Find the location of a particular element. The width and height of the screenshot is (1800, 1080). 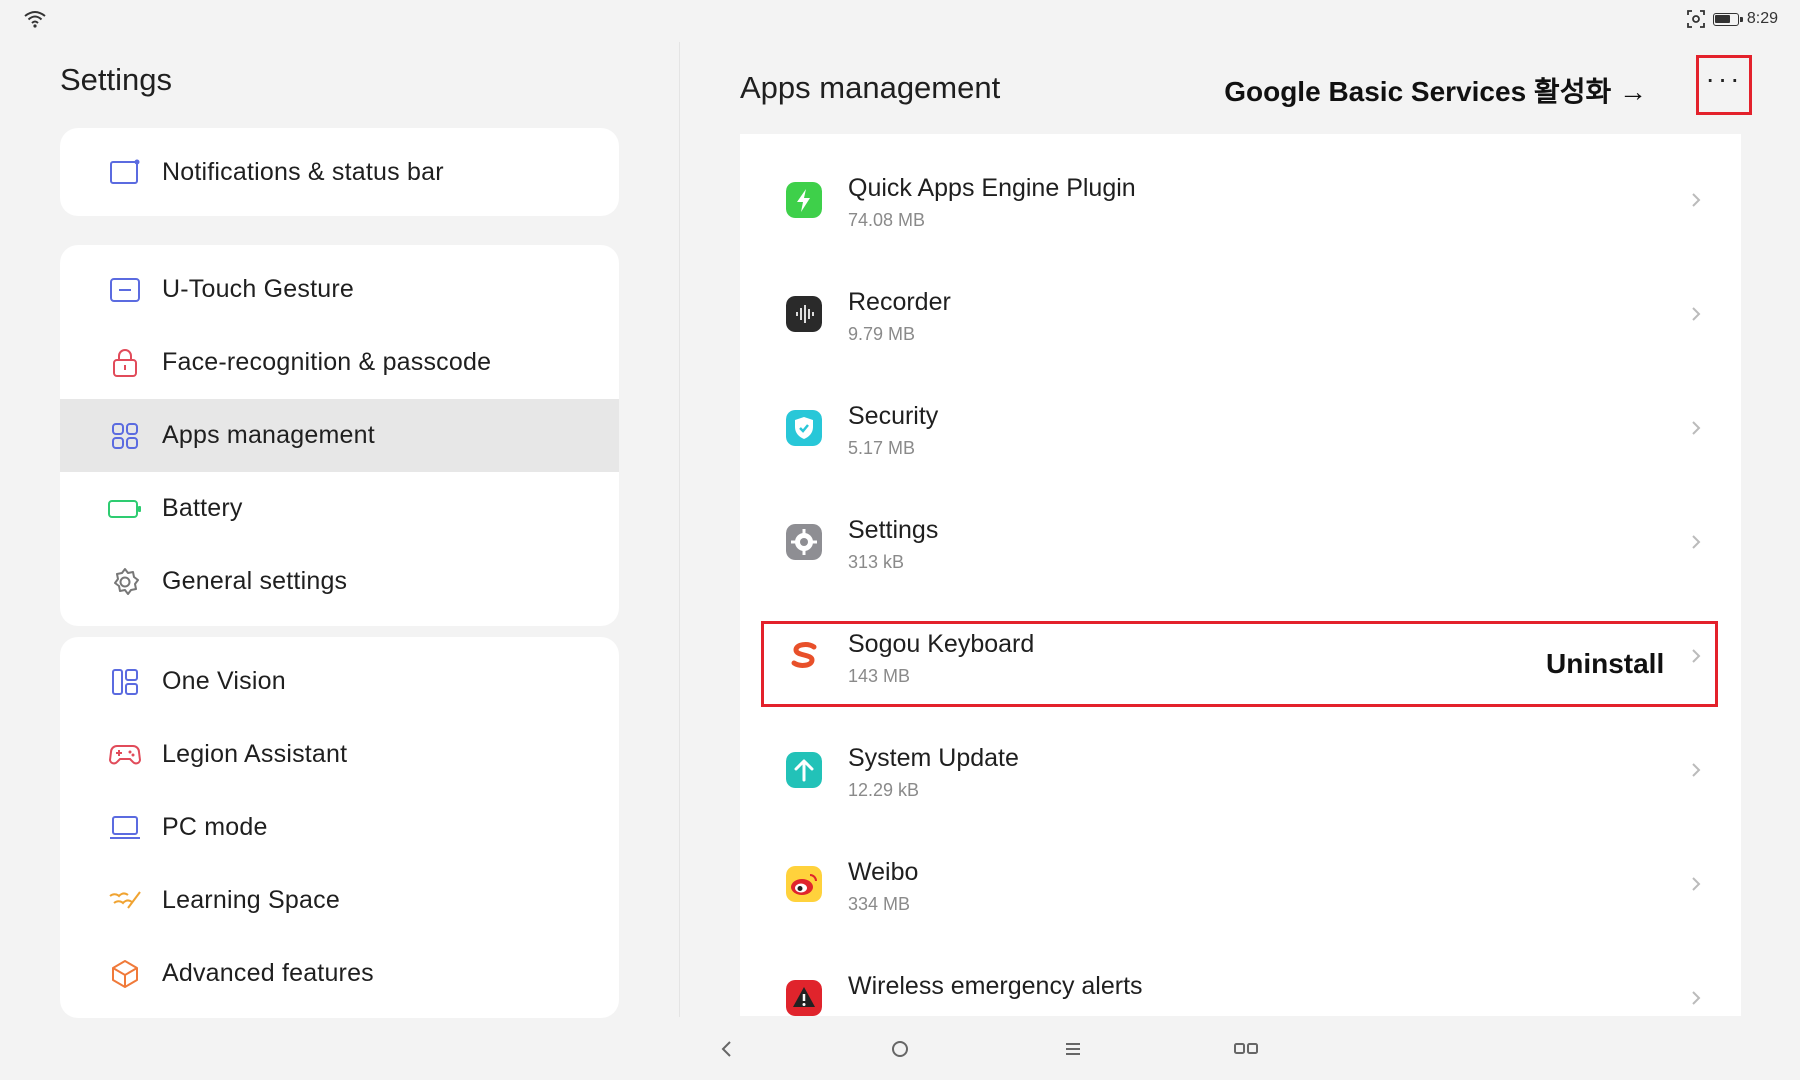

sidebar-item-apps-management: Apps management is located at coordinates (339, 435).